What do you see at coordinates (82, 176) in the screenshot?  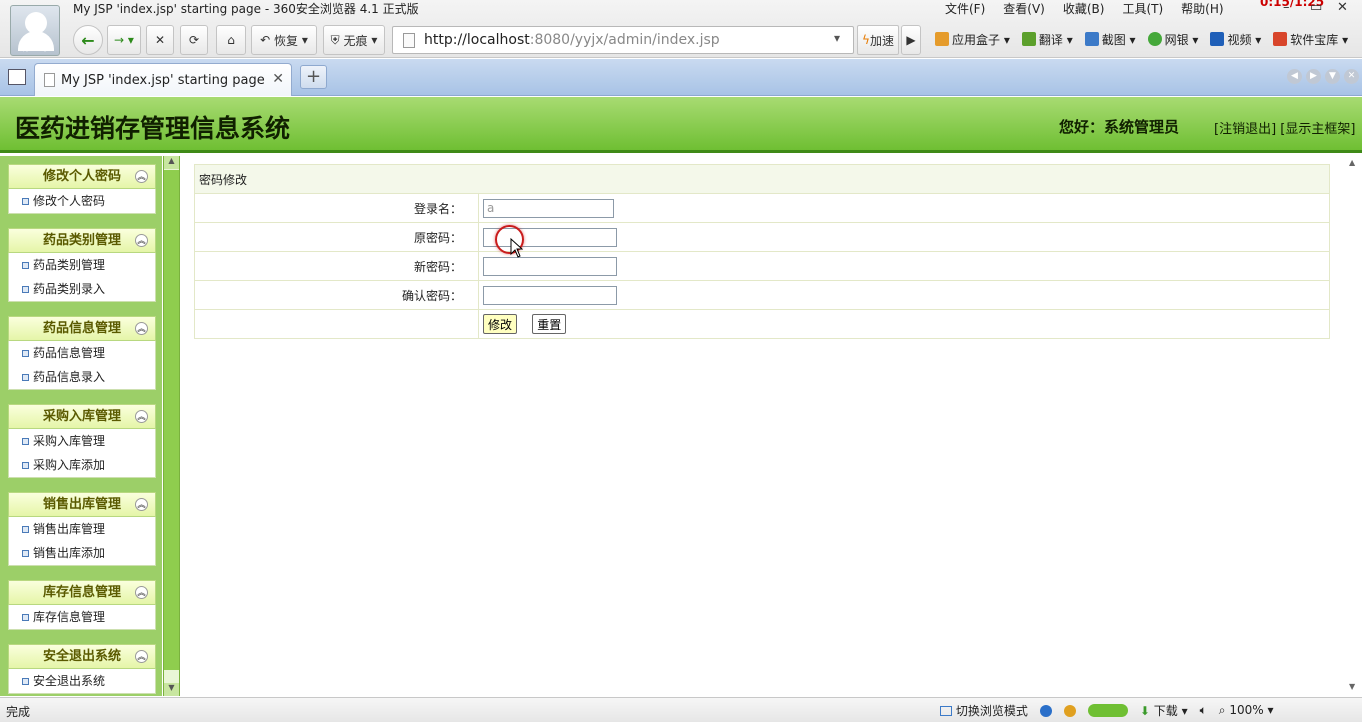 I see `sidebar-group-header: 修改个人密码 ︽` at bounding box center [82, 176].